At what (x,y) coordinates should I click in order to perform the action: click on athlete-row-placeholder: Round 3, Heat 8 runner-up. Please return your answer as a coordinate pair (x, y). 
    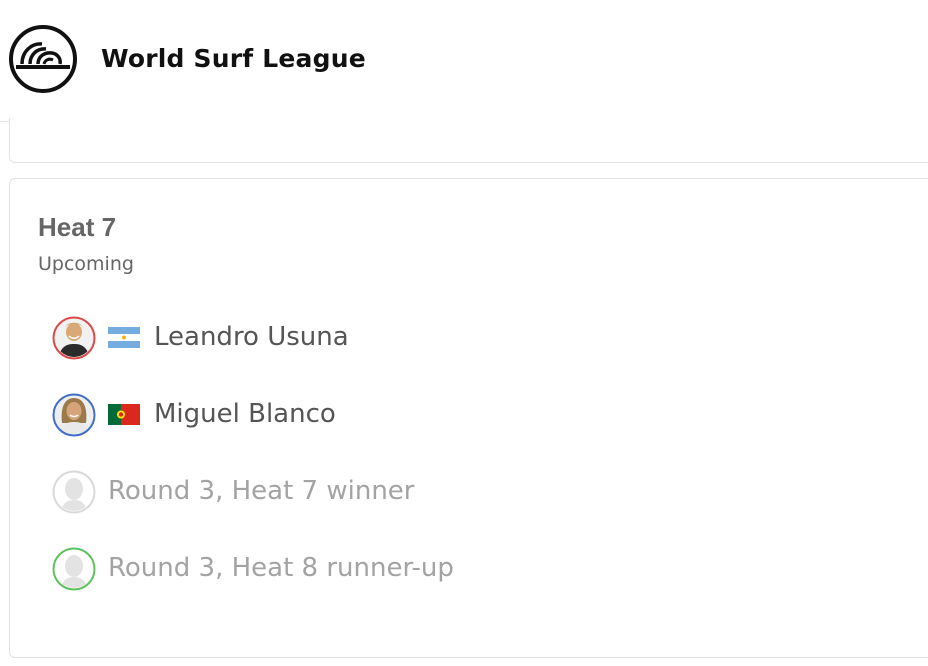
    Looking at the image, I should click on (402, 569).